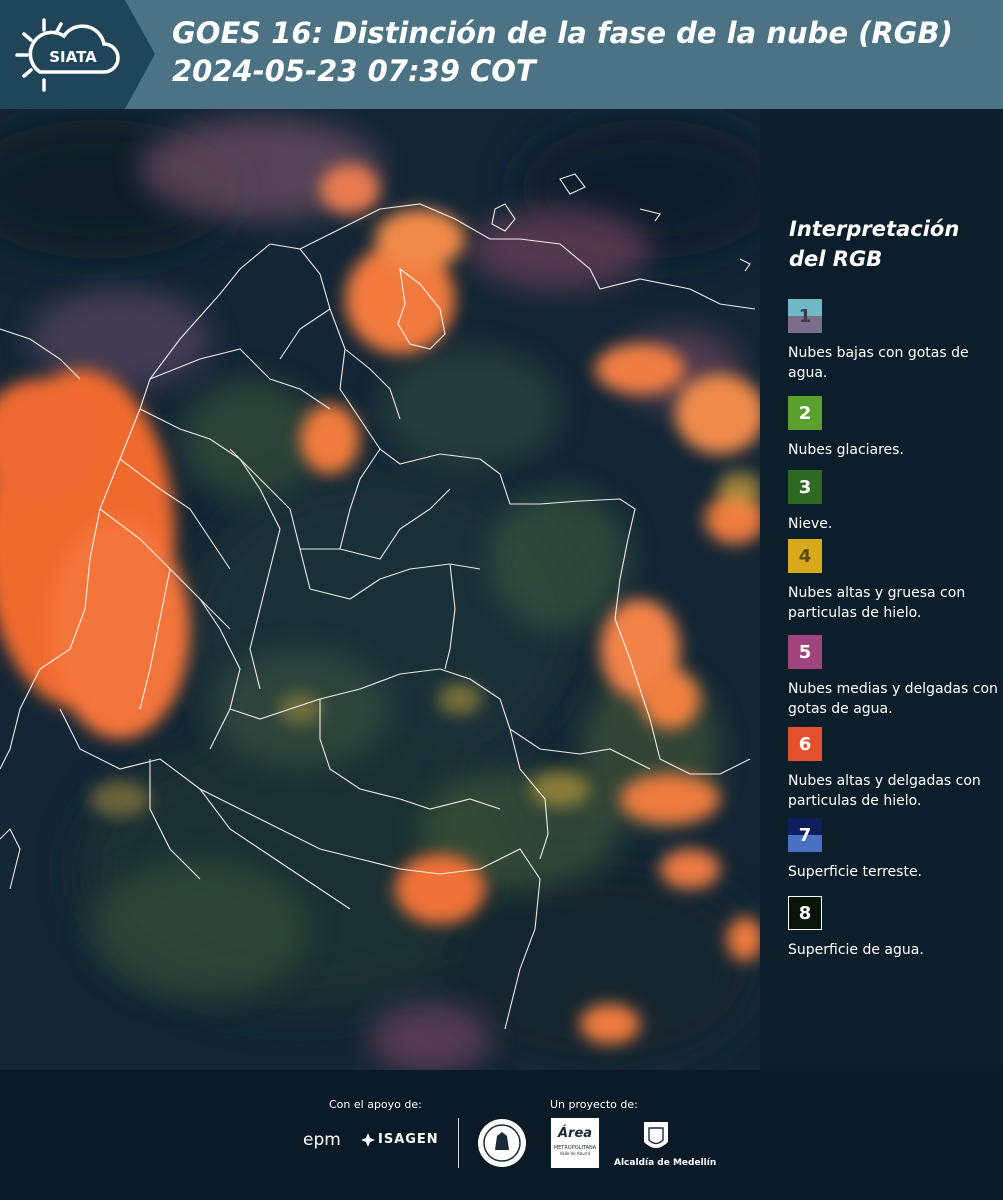  I want to click on area-metropolitana-logo: Área METROPOLITANA Valle de Aburrá, so click(575, 1143).